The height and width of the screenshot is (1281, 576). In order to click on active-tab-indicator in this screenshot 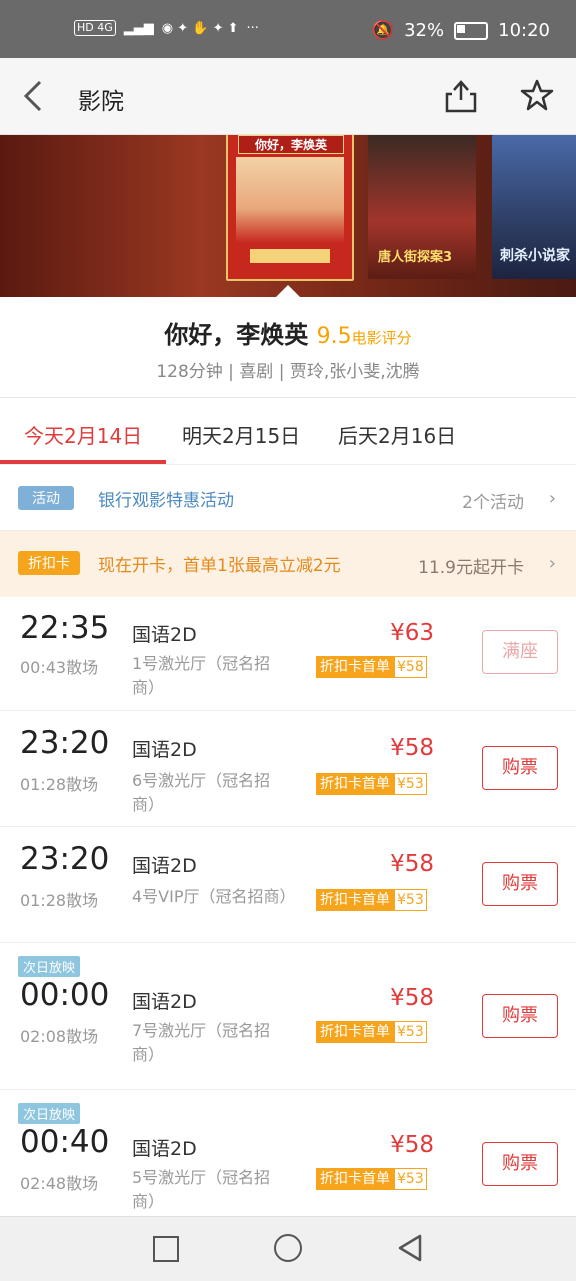, I will do `click(83, 462)`.